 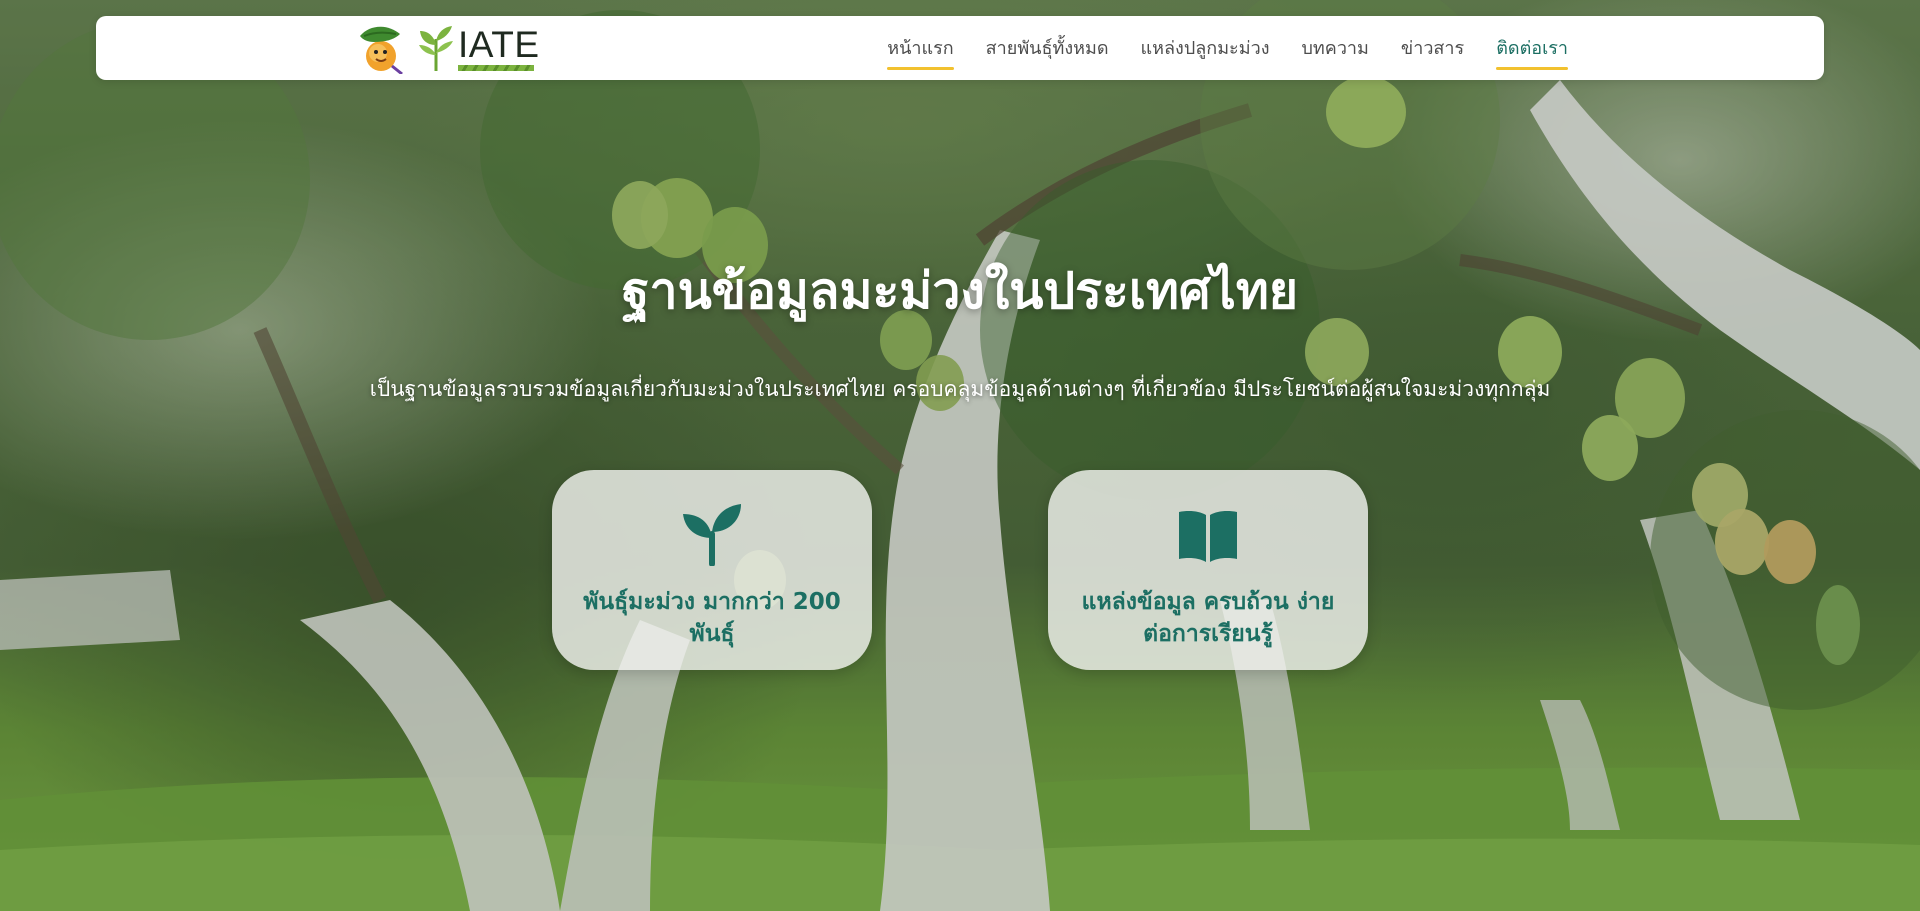 I want to click on hero-title: ฐานข้อมูลมะม่วงในประเทศไทย, so click(x=960, y=291).